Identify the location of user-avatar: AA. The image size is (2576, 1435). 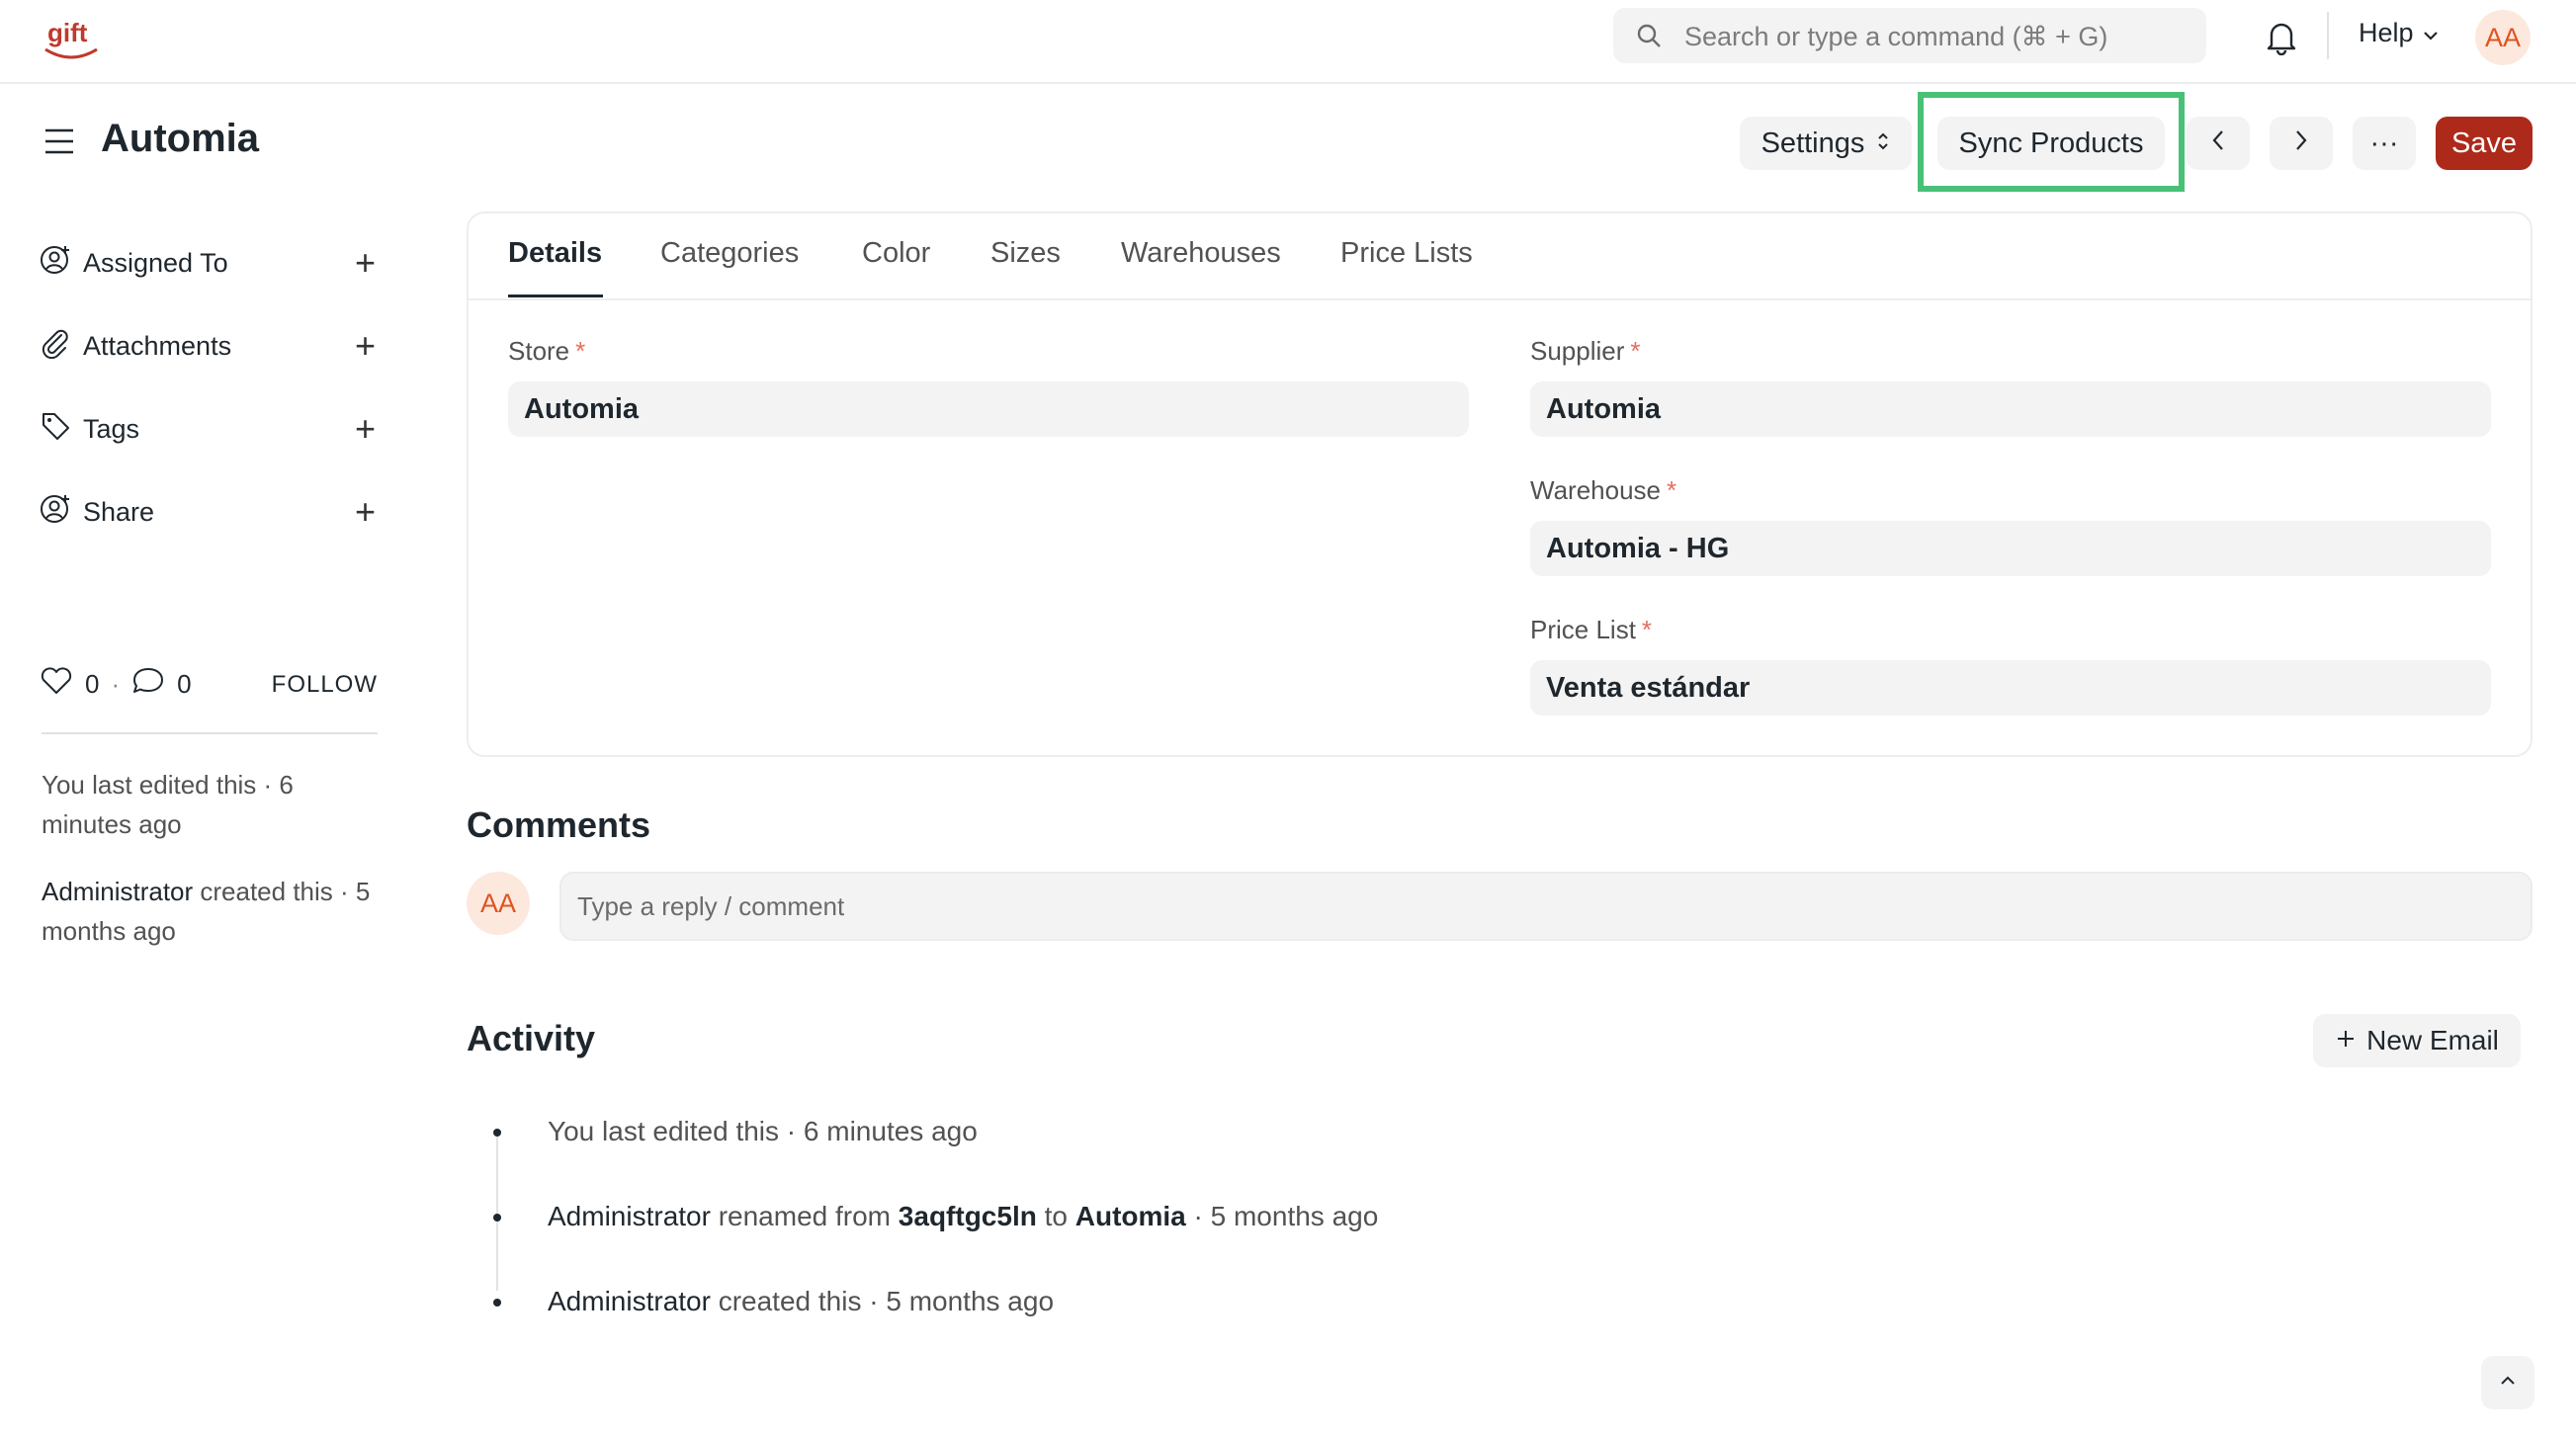
(2503, 37).